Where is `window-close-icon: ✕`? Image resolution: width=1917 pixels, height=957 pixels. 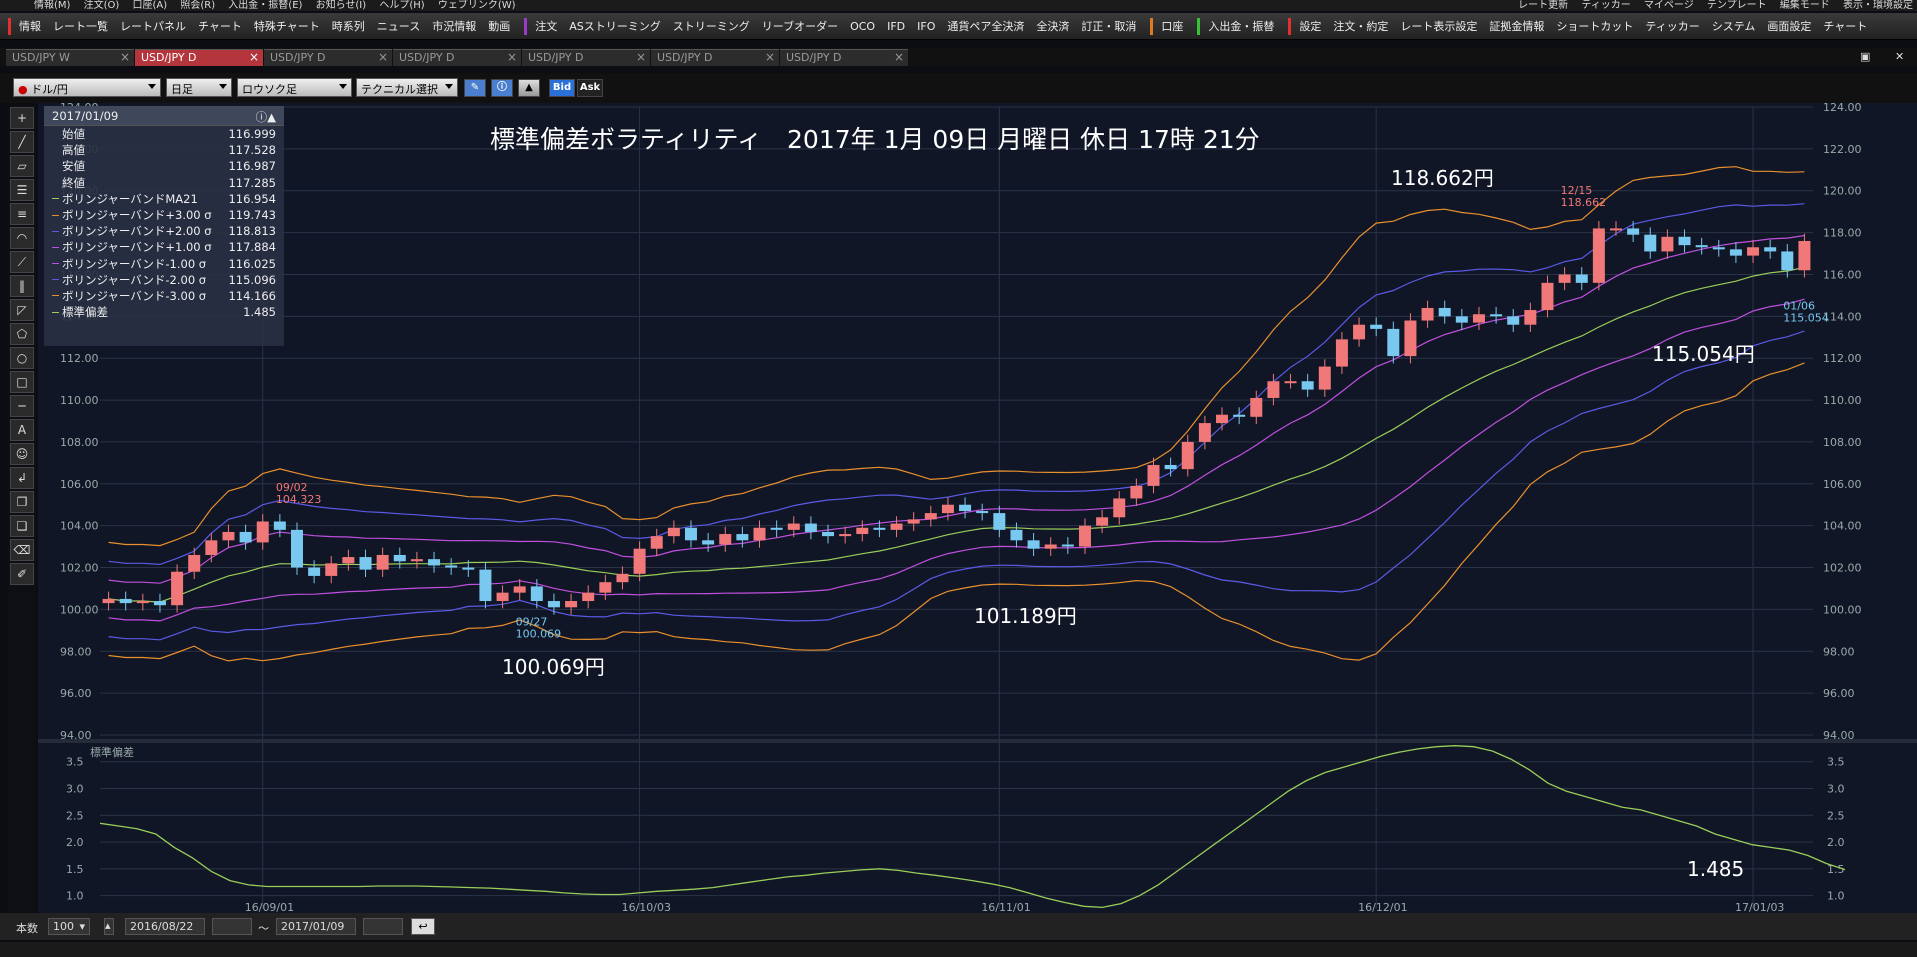
window-close-icon: ✕ is located at coordinates (1899, 56).